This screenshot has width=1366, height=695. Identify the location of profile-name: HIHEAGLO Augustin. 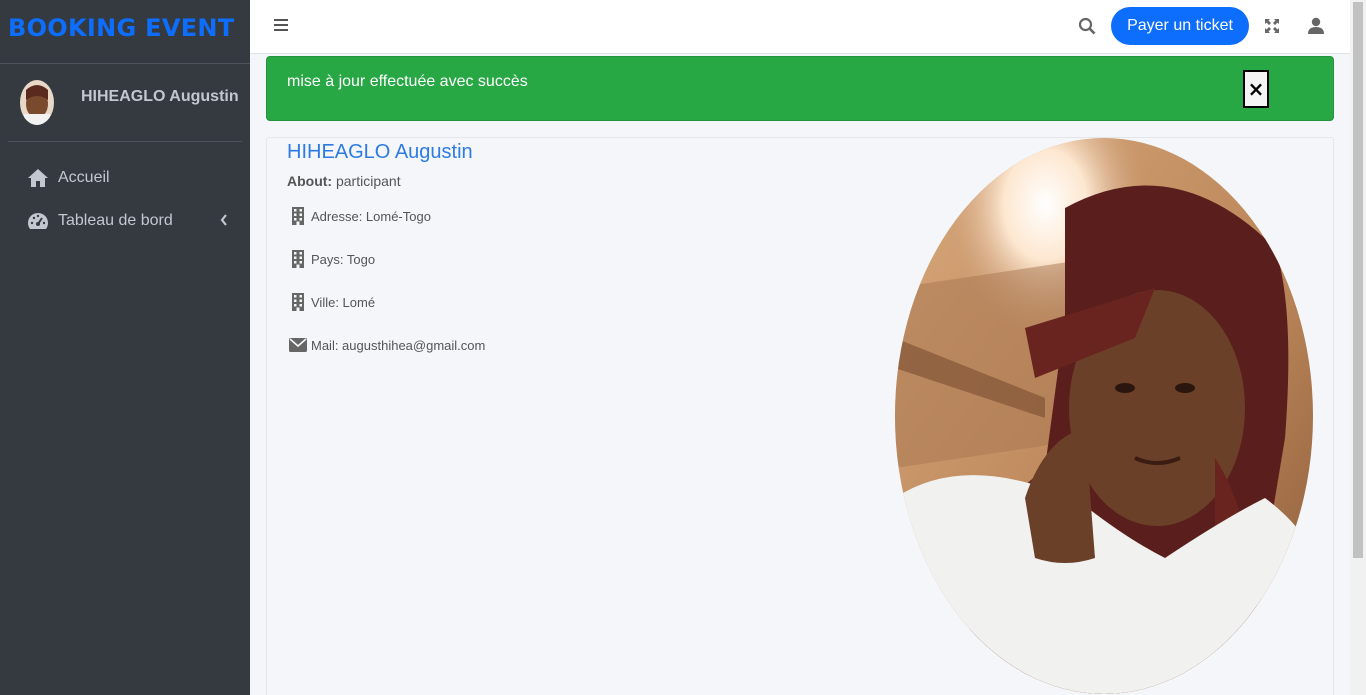
(380, 152).